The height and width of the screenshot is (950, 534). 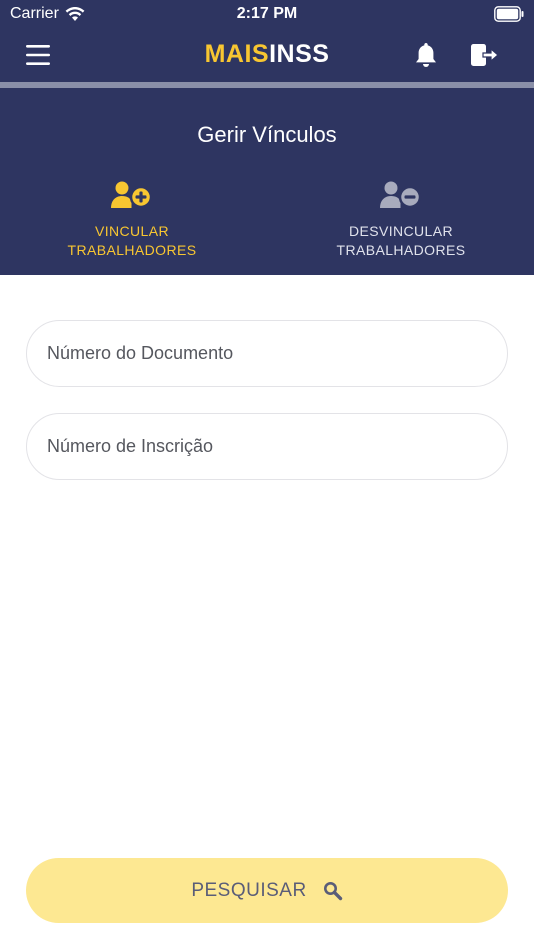 What do you see at coordinates (132, 220) in the screenshot?
I see `tab-vincular-trabalhadores: VINCULAR TRABALHADORES` at bounding box center [132, 220].